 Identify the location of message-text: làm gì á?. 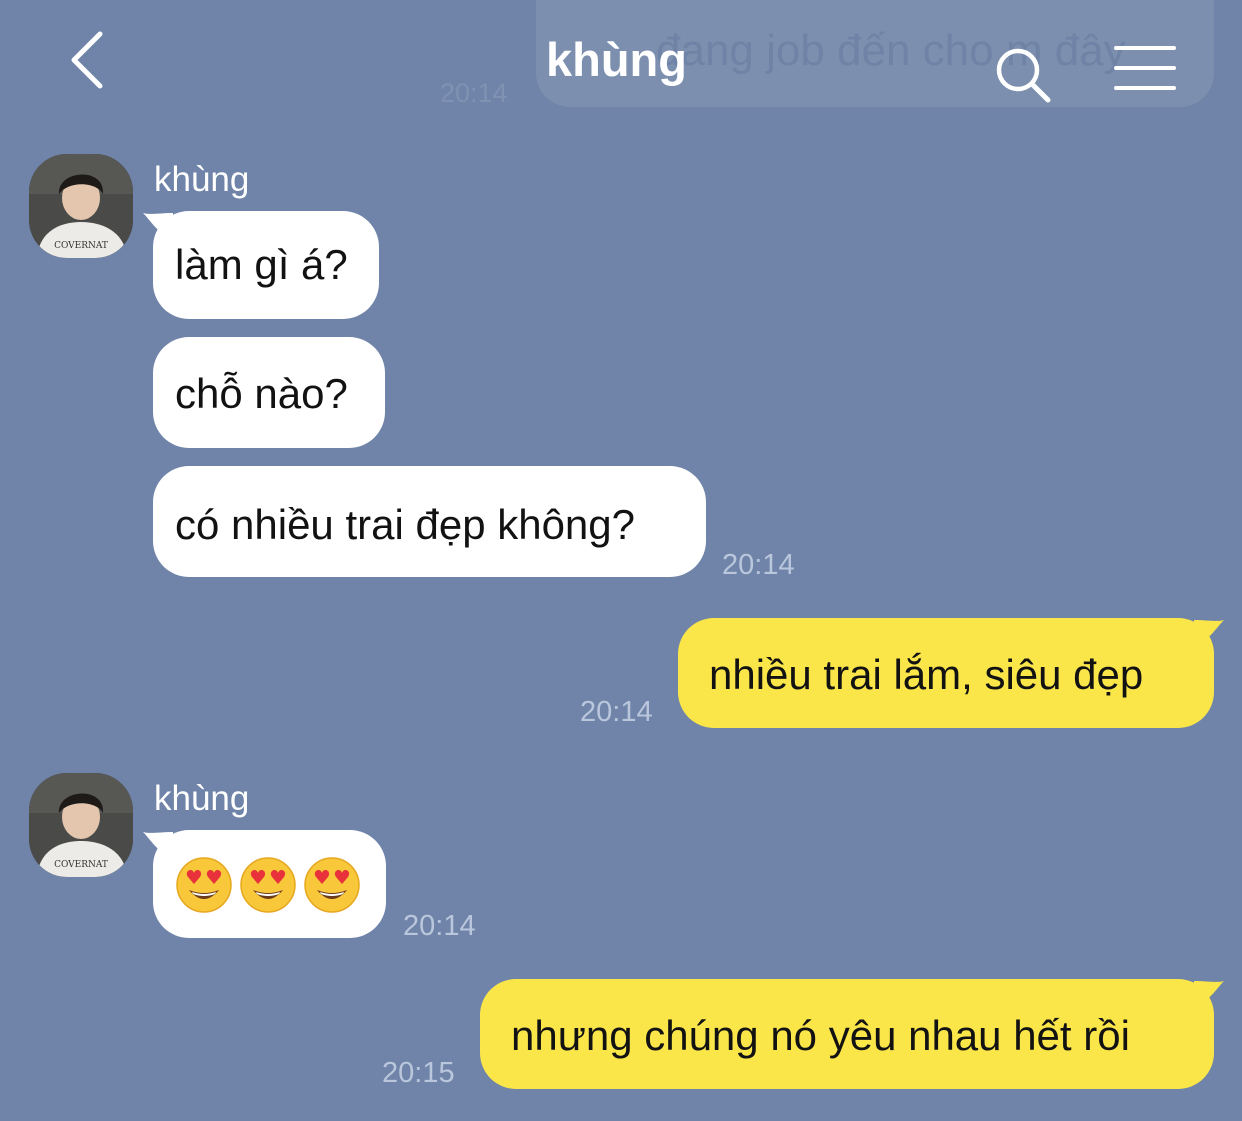
(261, 264).